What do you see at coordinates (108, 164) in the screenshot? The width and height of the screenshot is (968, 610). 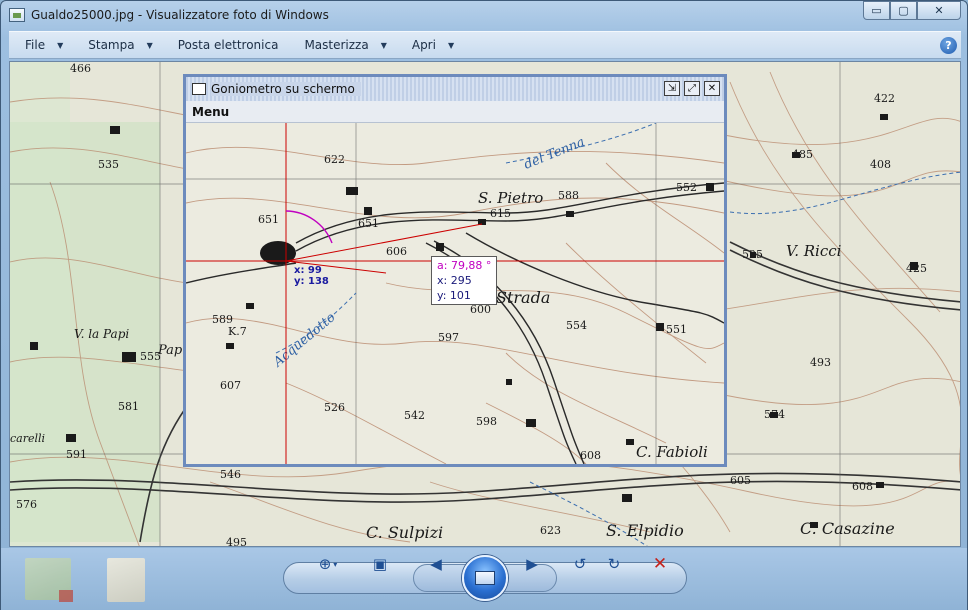 I see `map-elevation: 535` at bounding box center [108, 164].